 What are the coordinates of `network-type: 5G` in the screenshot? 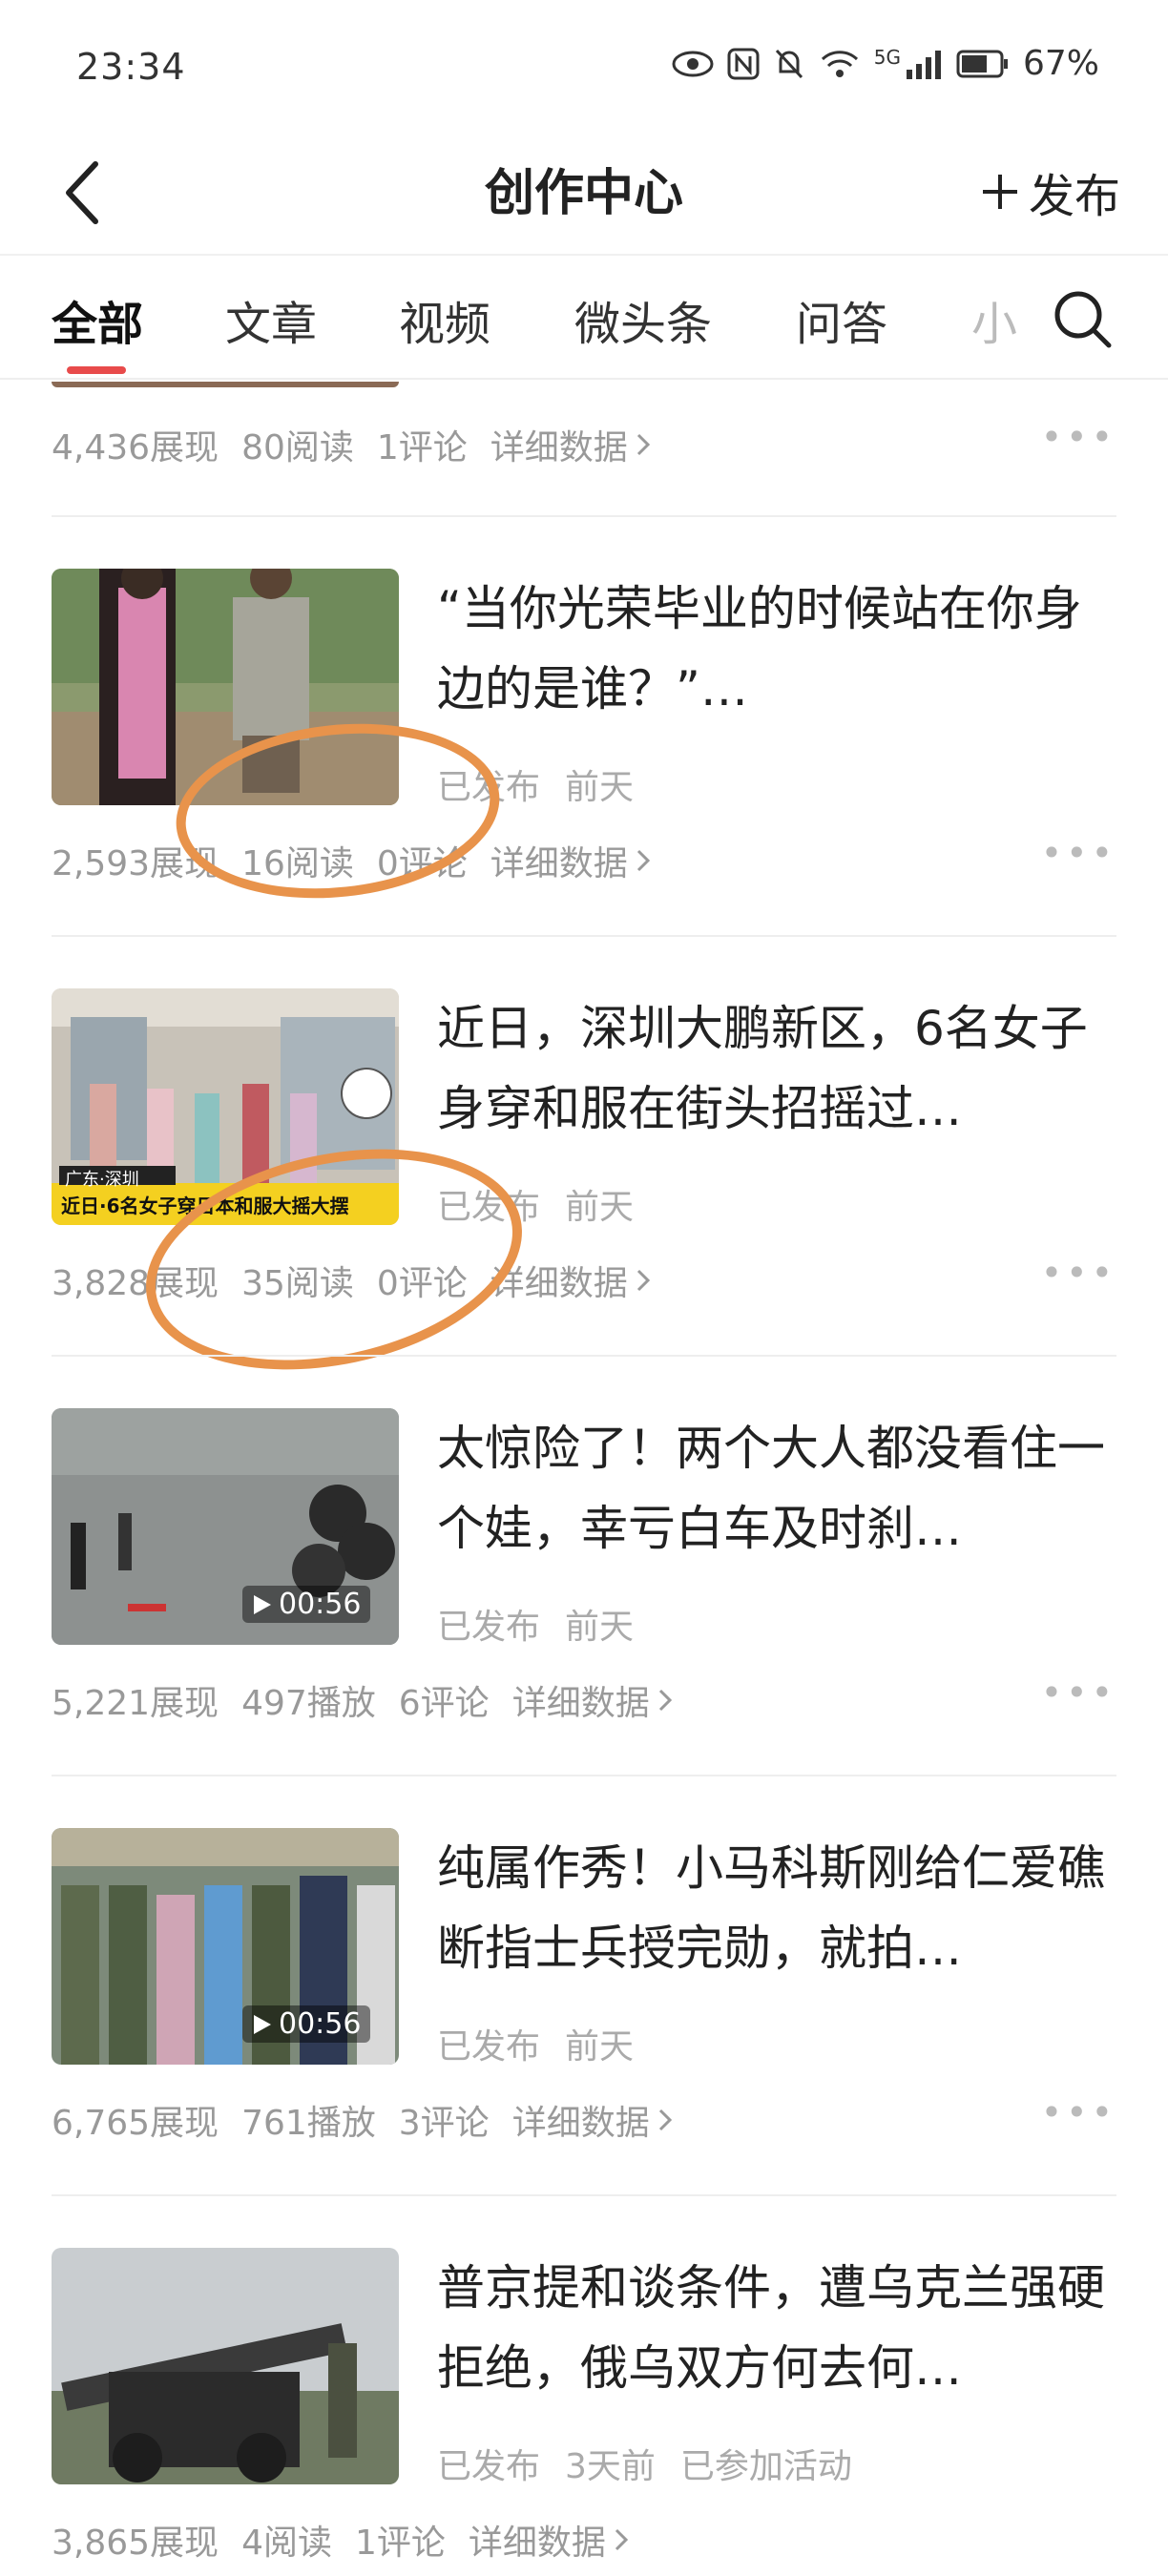 It's located at (887, 57).